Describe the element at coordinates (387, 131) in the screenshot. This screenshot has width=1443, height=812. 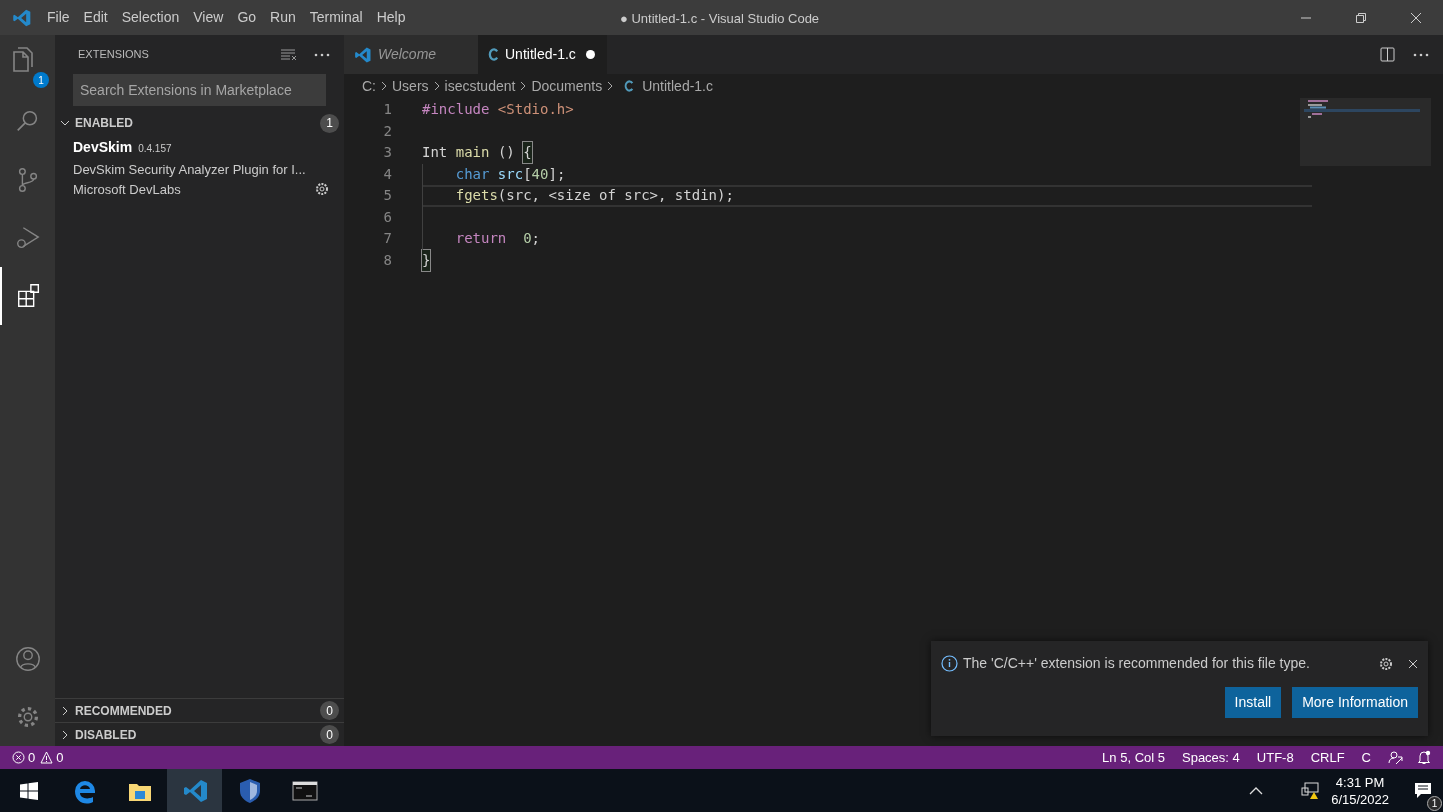
I see `line-number: 2` at that location.